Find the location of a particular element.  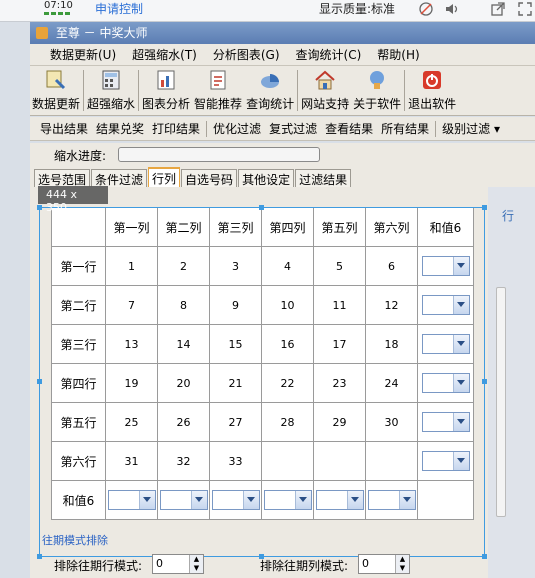

export-results-button: 导出结果 is located at coordinates (64, 128).